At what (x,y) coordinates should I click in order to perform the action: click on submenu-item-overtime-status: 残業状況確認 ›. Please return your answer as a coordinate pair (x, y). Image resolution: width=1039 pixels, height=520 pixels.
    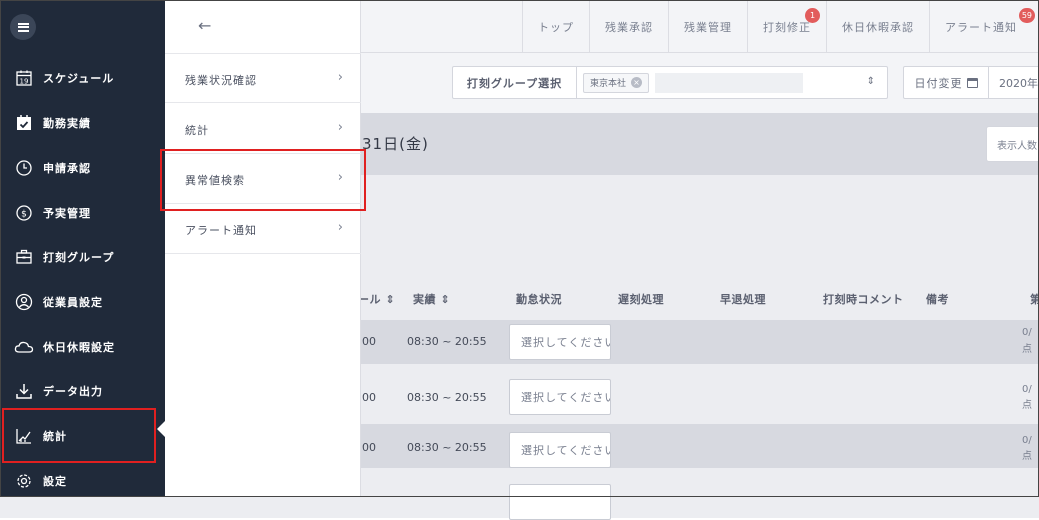
    Looking at the image, I should click on (263, 78).